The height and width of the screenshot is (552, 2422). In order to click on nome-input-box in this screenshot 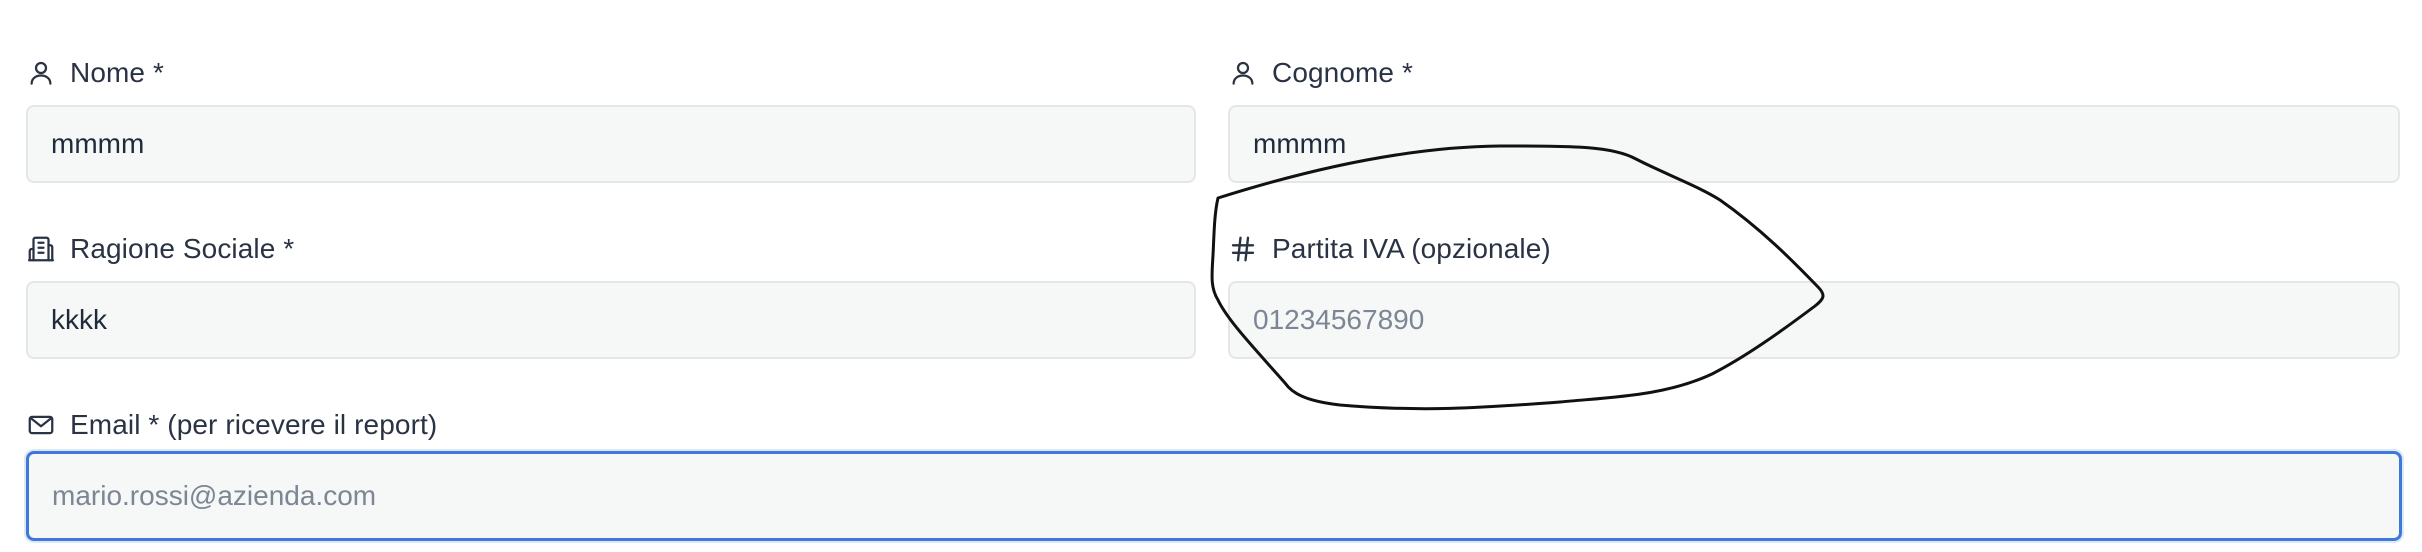, I will do `click(611, 144)`.